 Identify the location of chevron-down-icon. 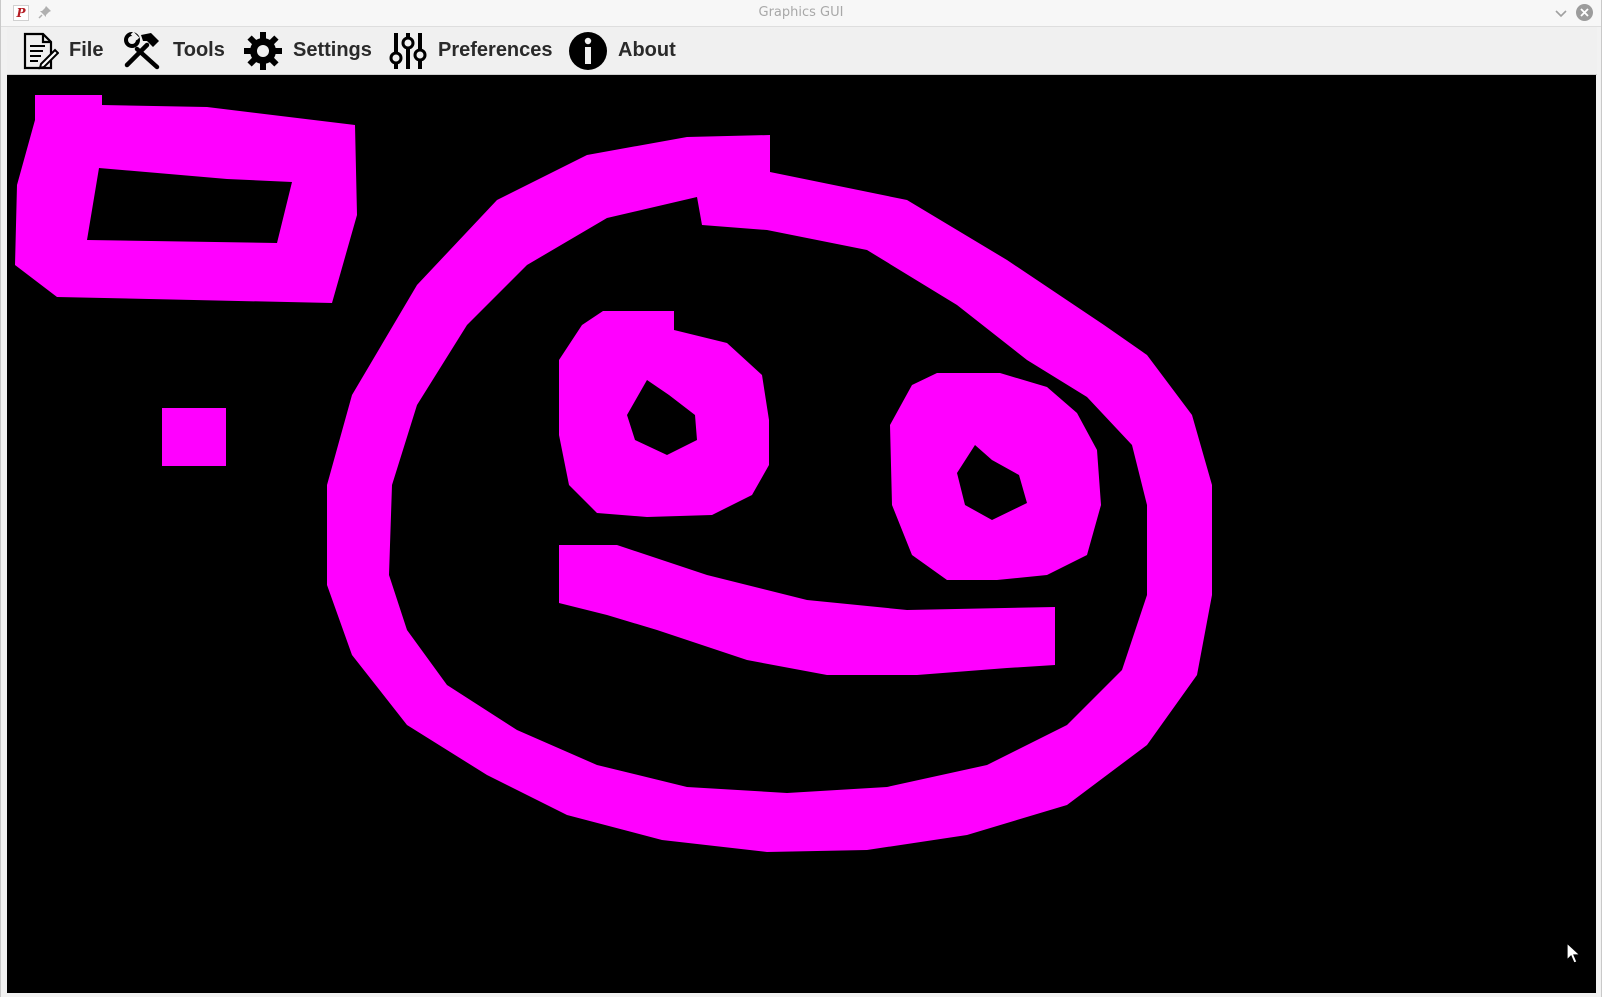
(1561, 13).